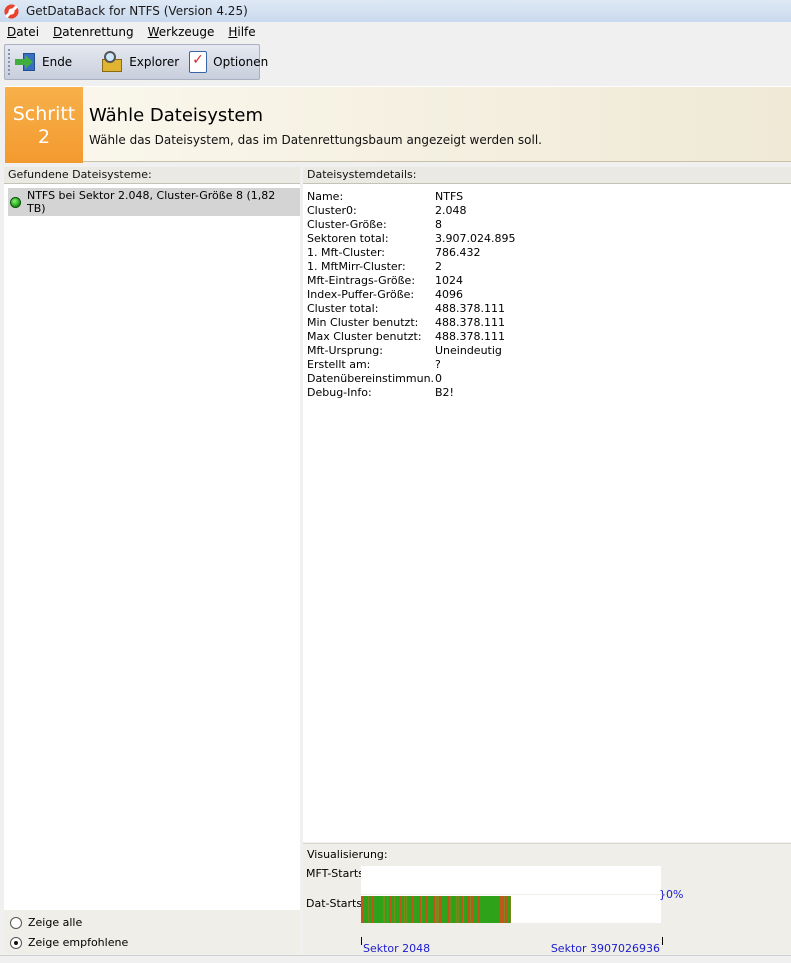  What do you see at coordinates (347, 224) in the screenshot?
I see `detail-label: Cluster-Größe:` at bounding box center [347, 224].